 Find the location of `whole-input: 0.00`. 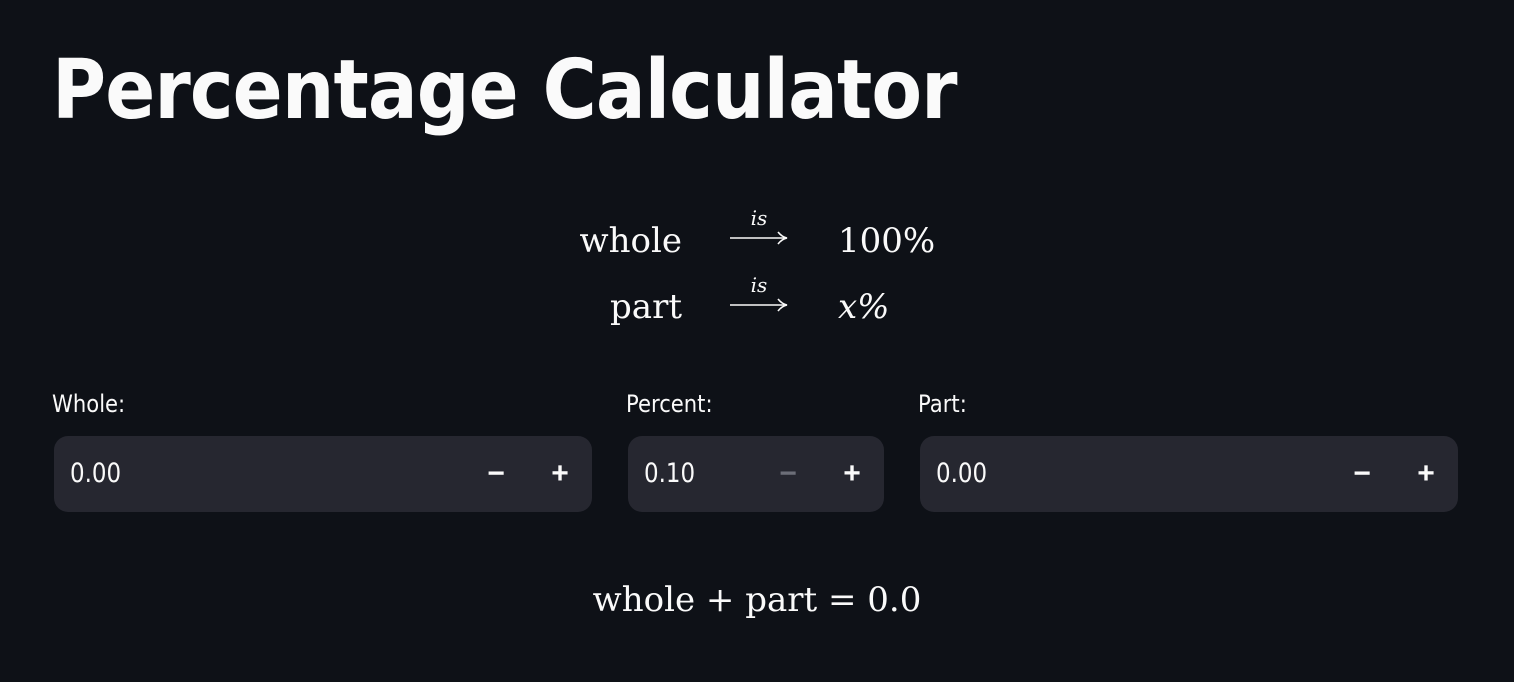

whole-input: 0.00 is located at coordinates (95, 473).